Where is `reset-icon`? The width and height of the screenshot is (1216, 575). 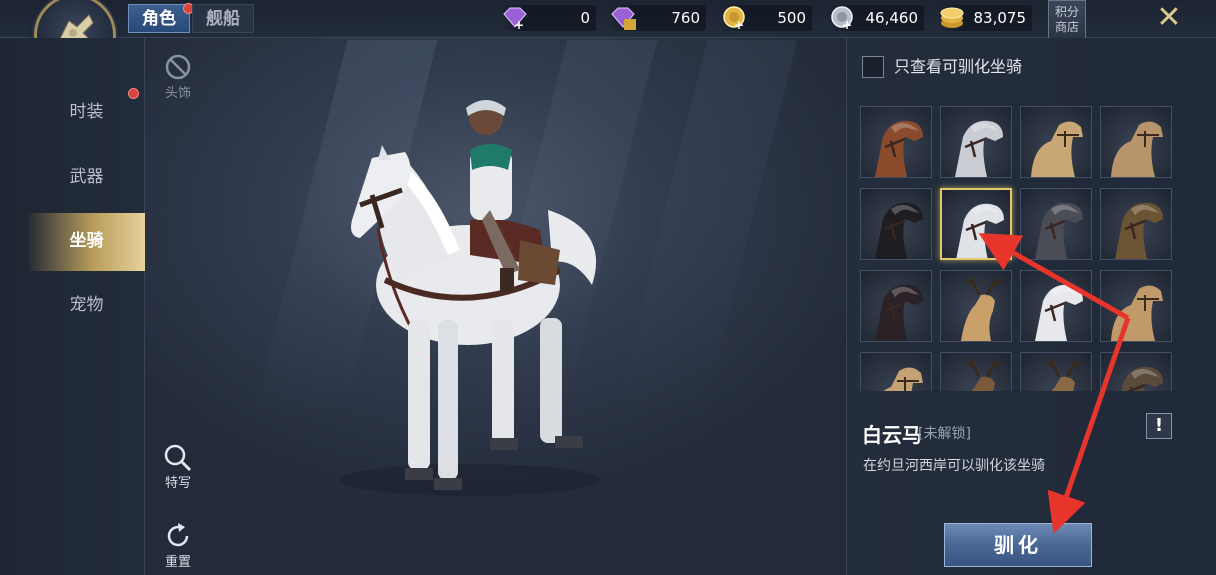
reset-icon is located at coordinates (178, 535).